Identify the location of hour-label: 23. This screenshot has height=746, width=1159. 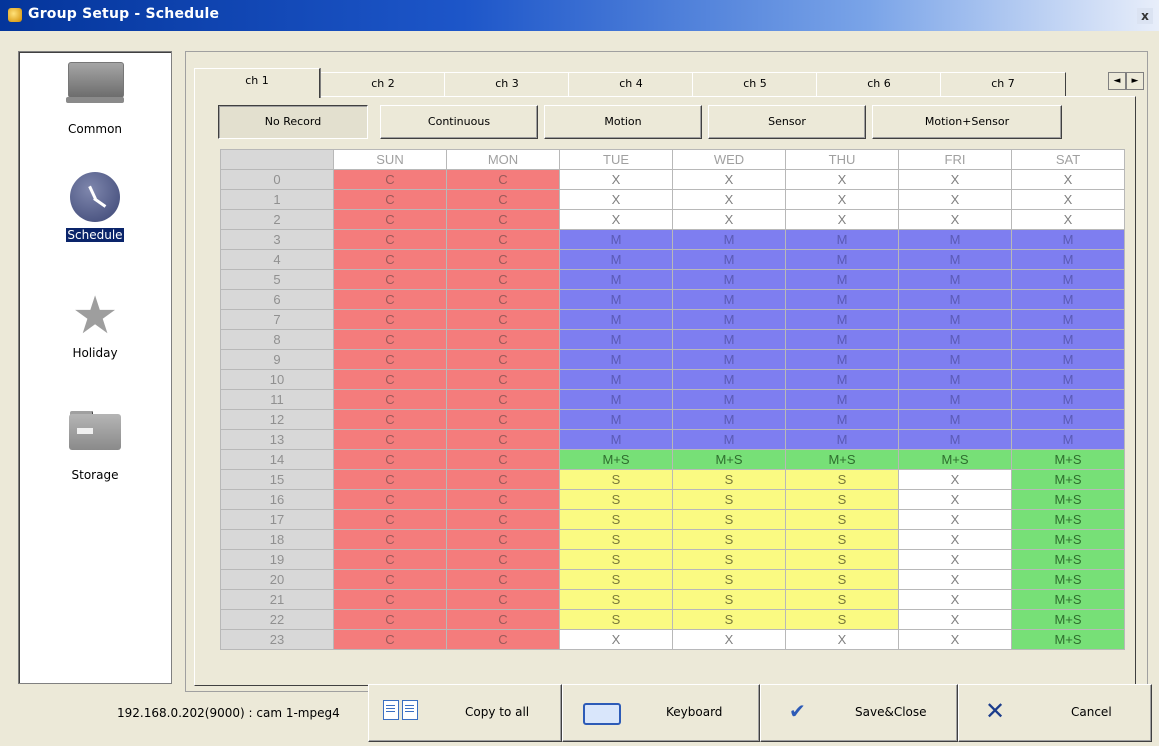
(277, 639).